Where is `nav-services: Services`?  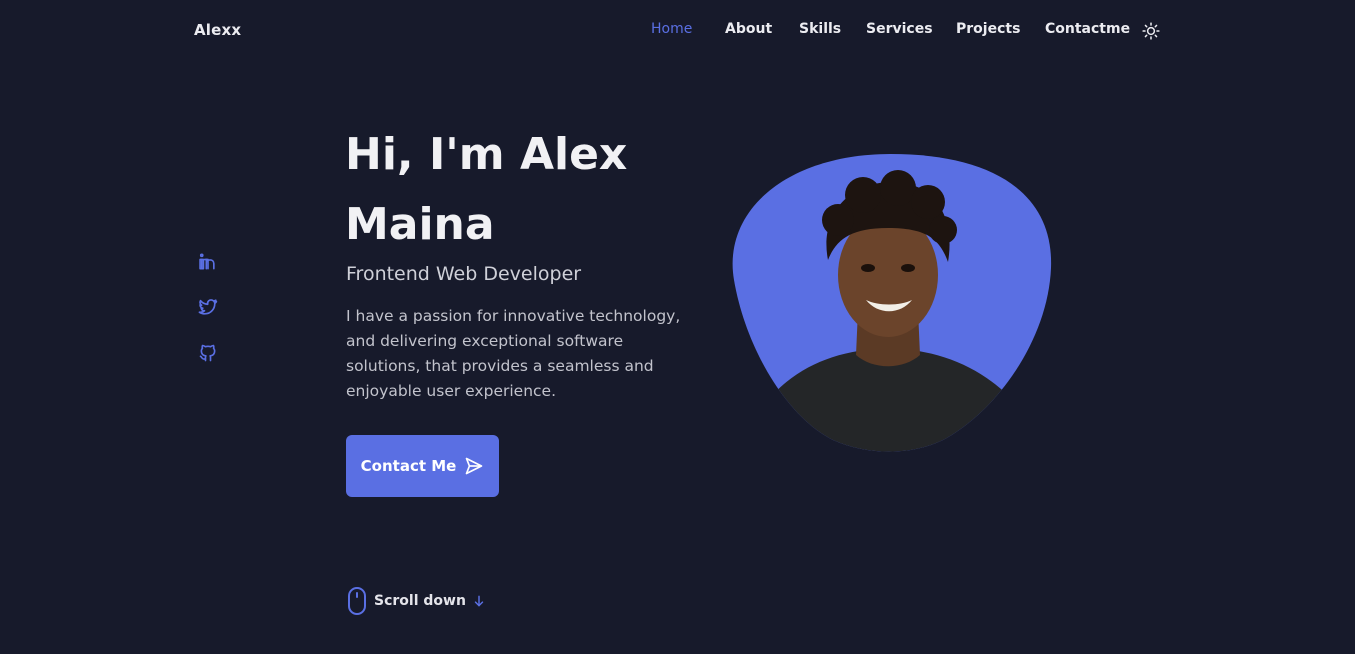 nav-services: Services is located at coordinates (899, 29).